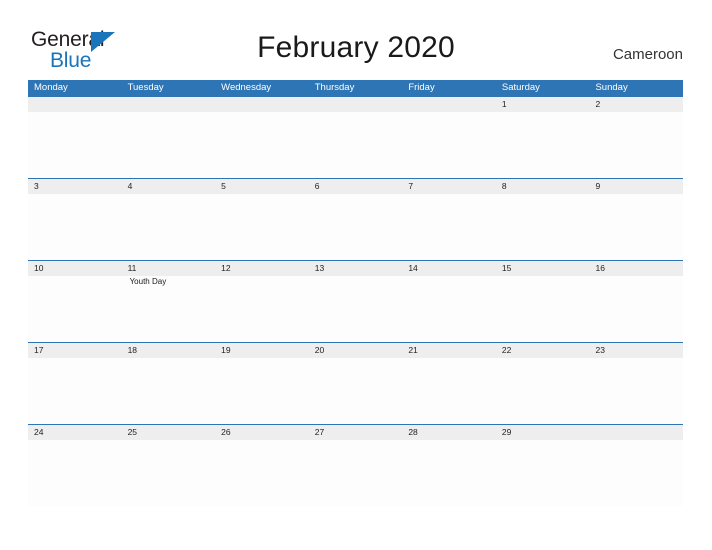 This screenshot has width=712, height=550. I want to click on day-number: 21, so click(449, 350).